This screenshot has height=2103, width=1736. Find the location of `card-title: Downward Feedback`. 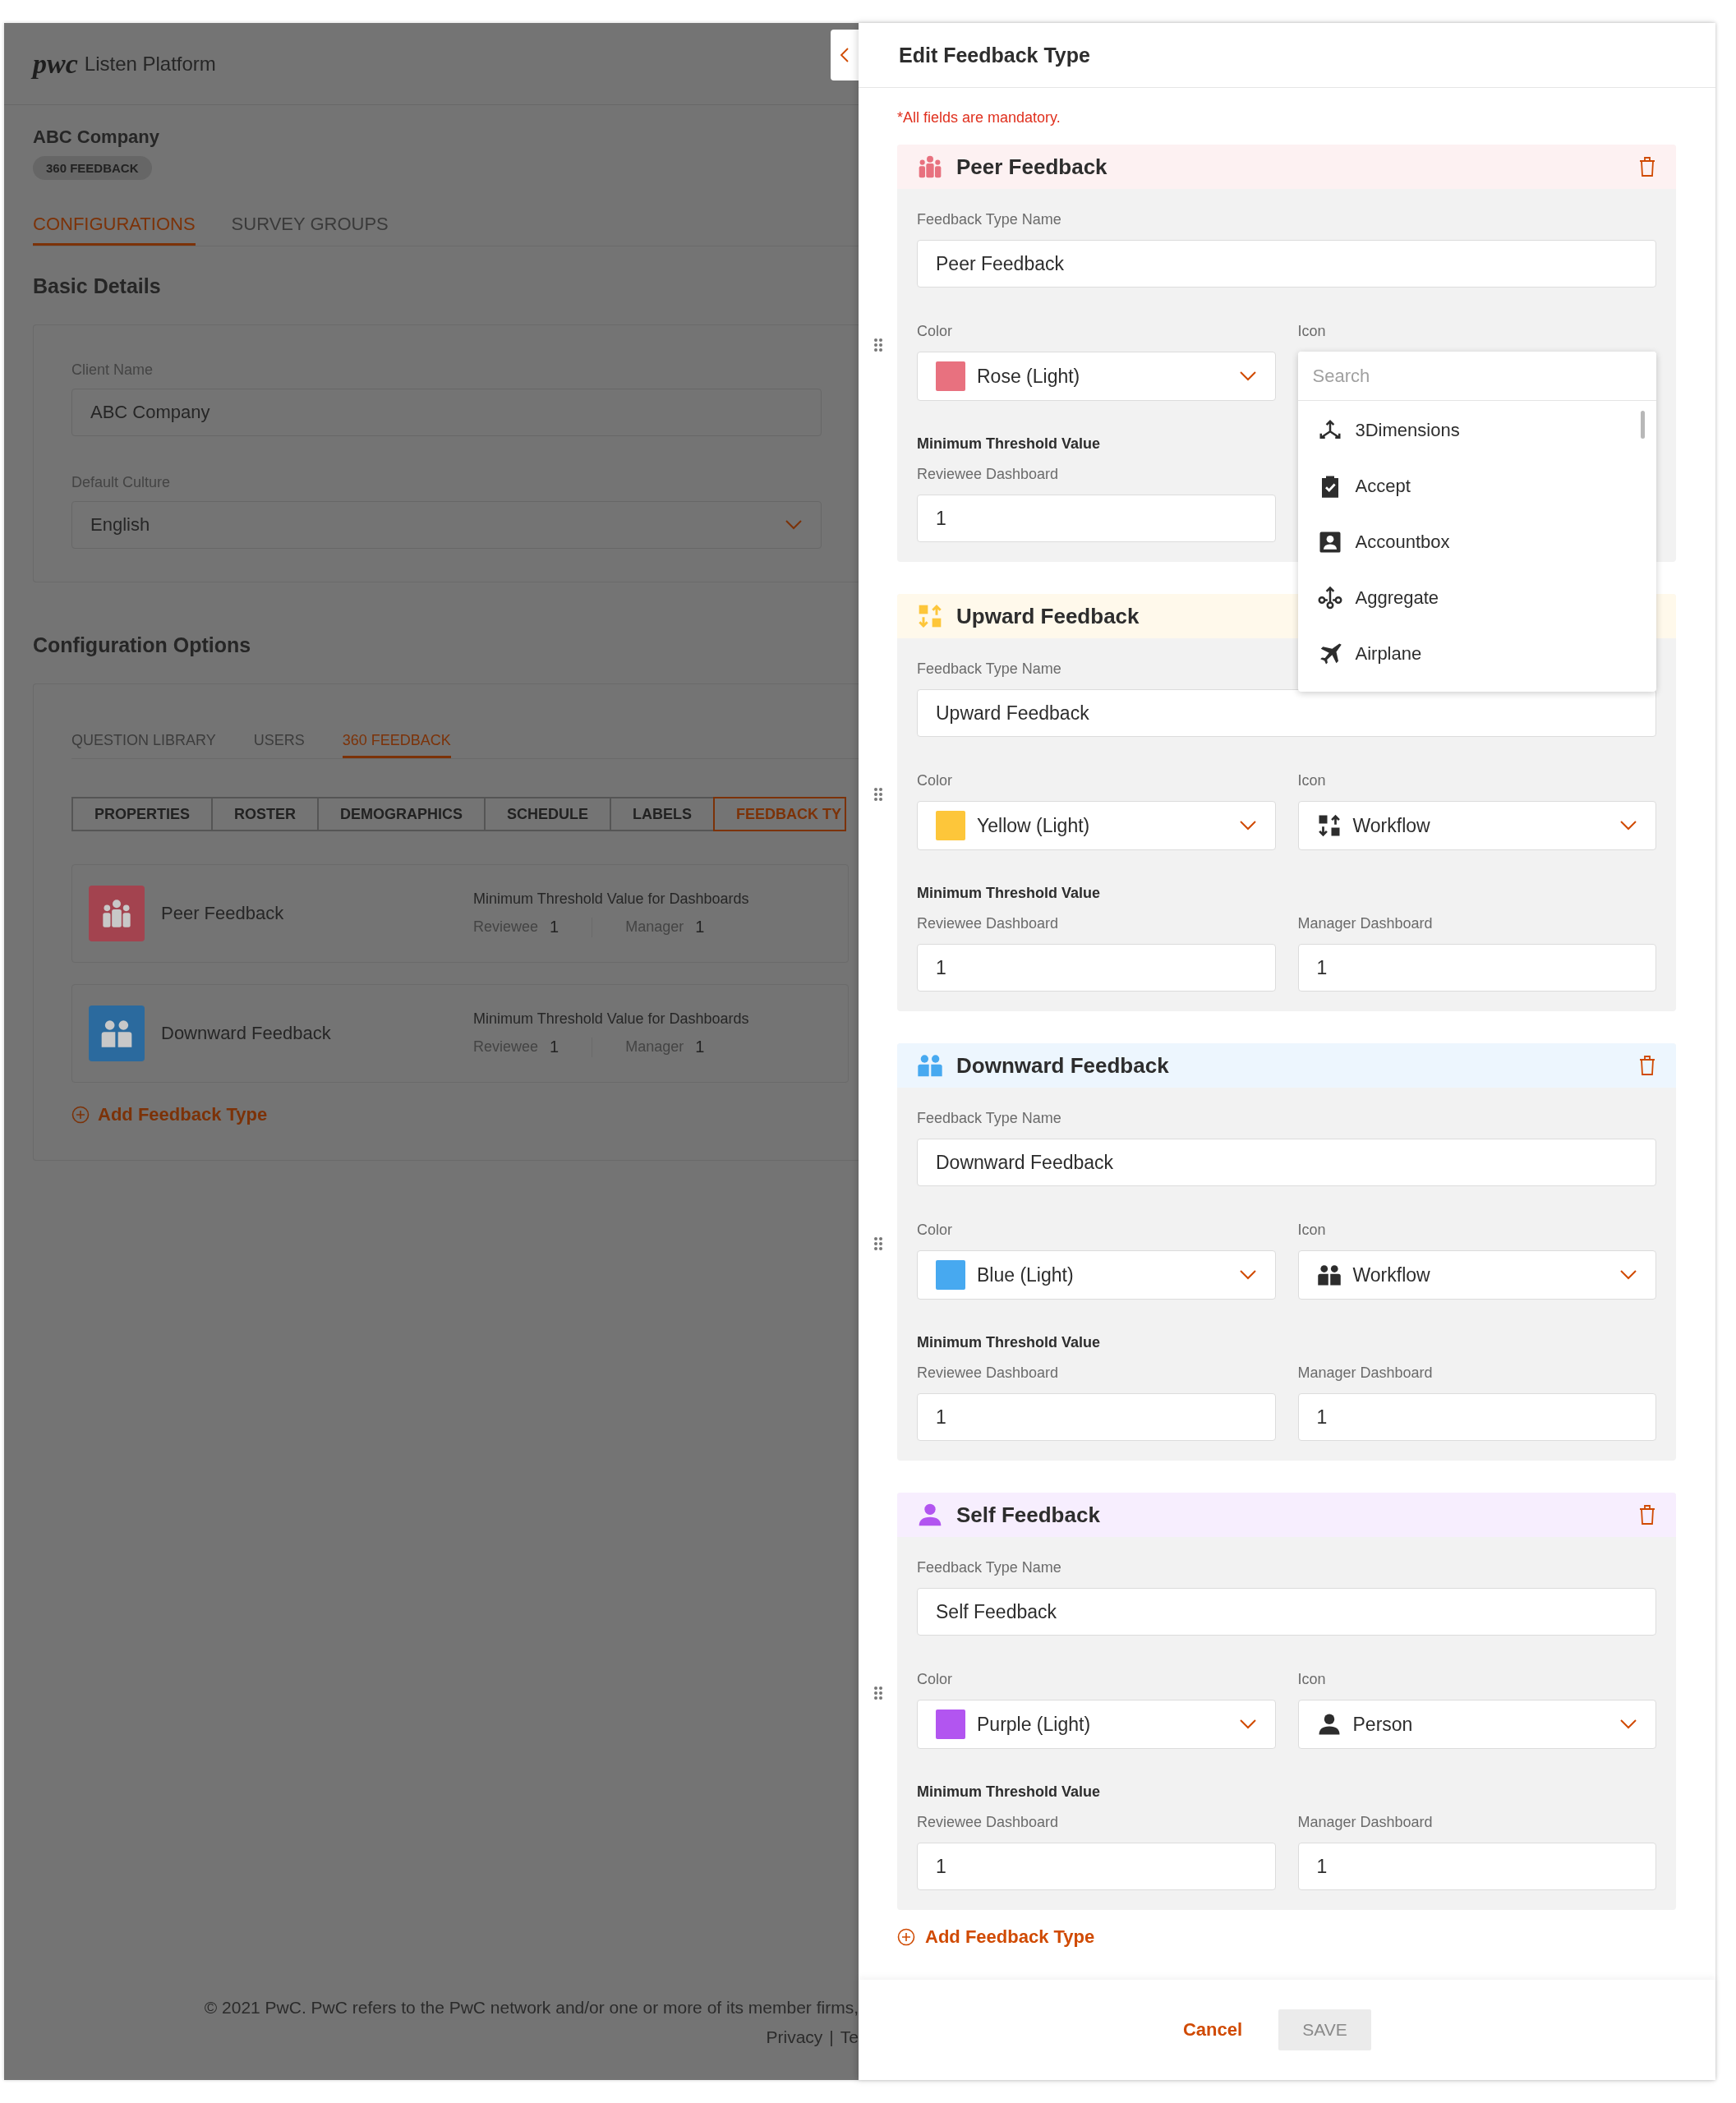

card-title: Downward Feedback is located at coordinates (1063, 1065).